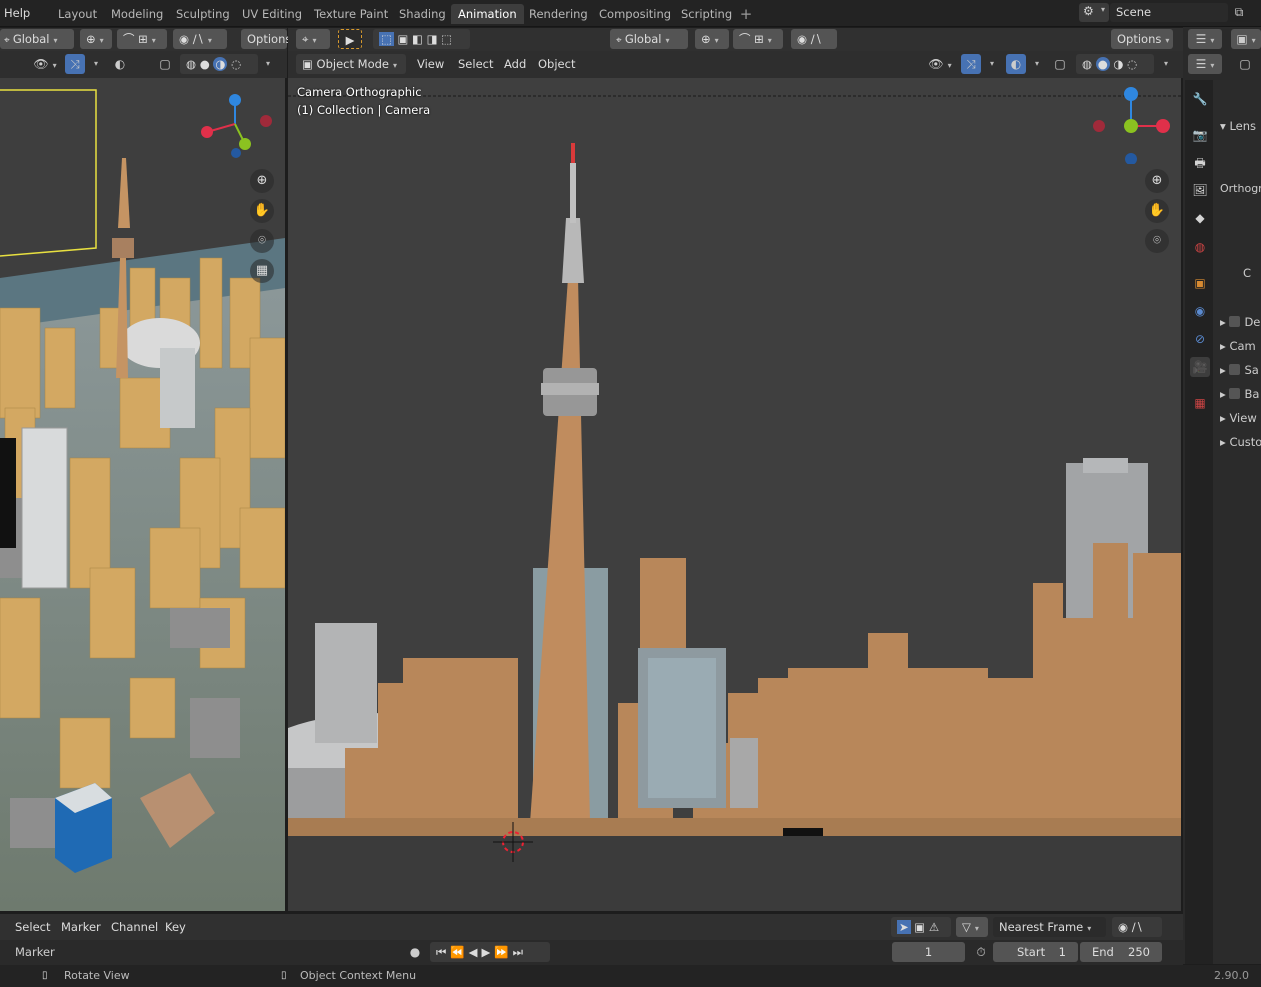 This screenshot has width=1261, height=987. I want to click on left-axis-gizmo, so click(235, 127).